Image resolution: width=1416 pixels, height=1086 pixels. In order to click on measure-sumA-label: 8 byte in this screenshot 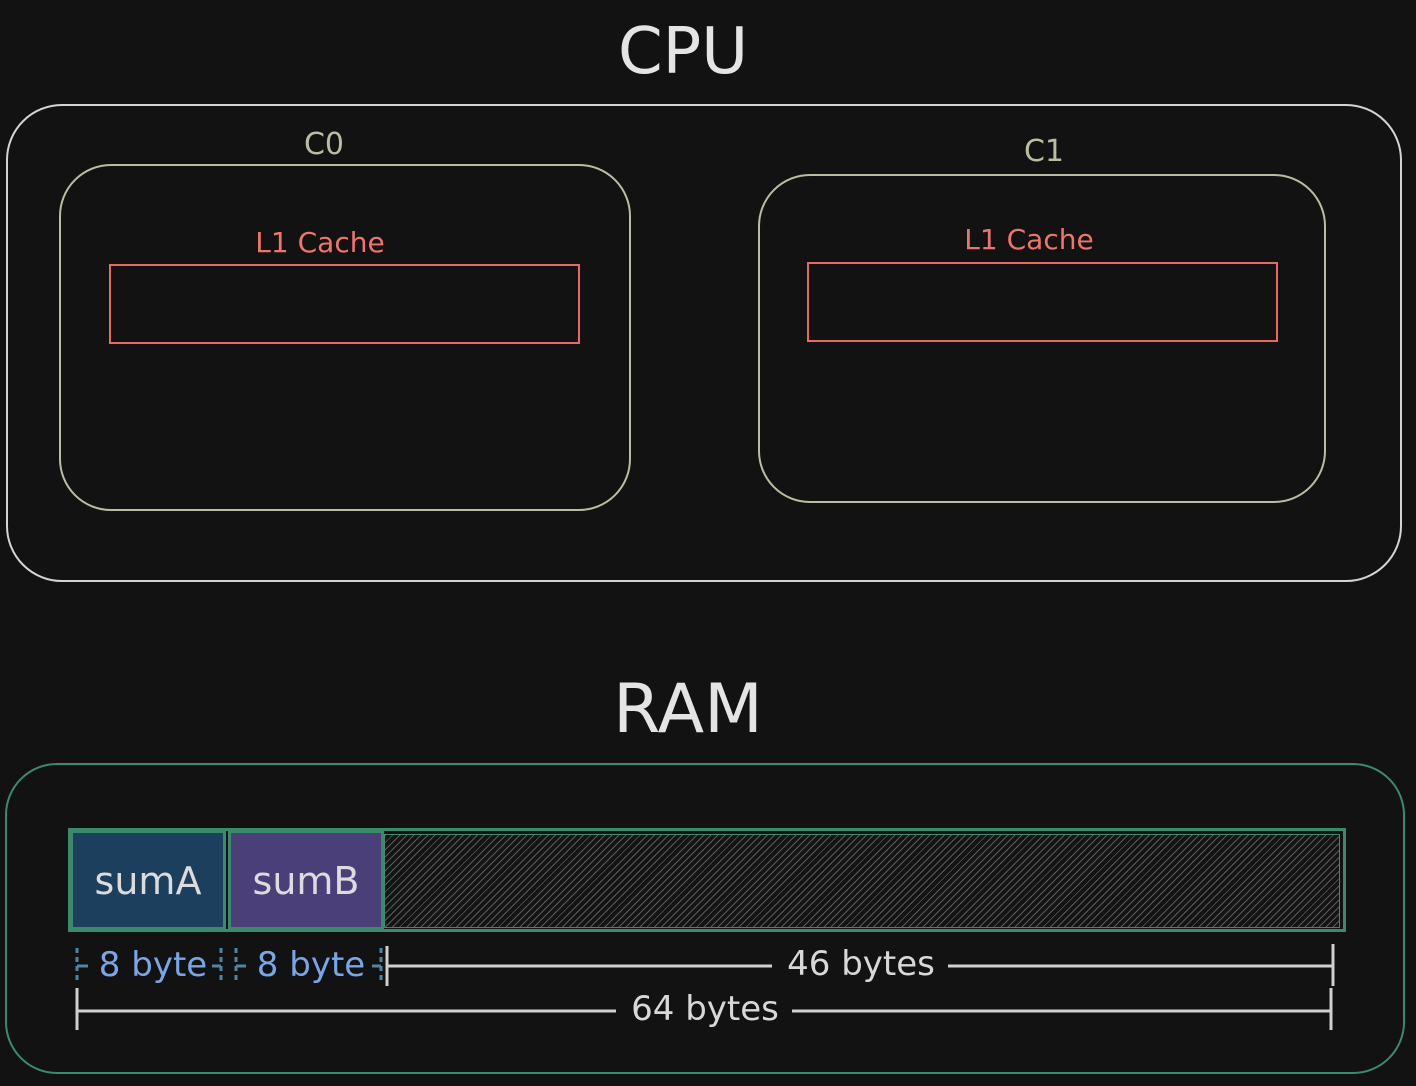, I will do `click(153, 965)`.